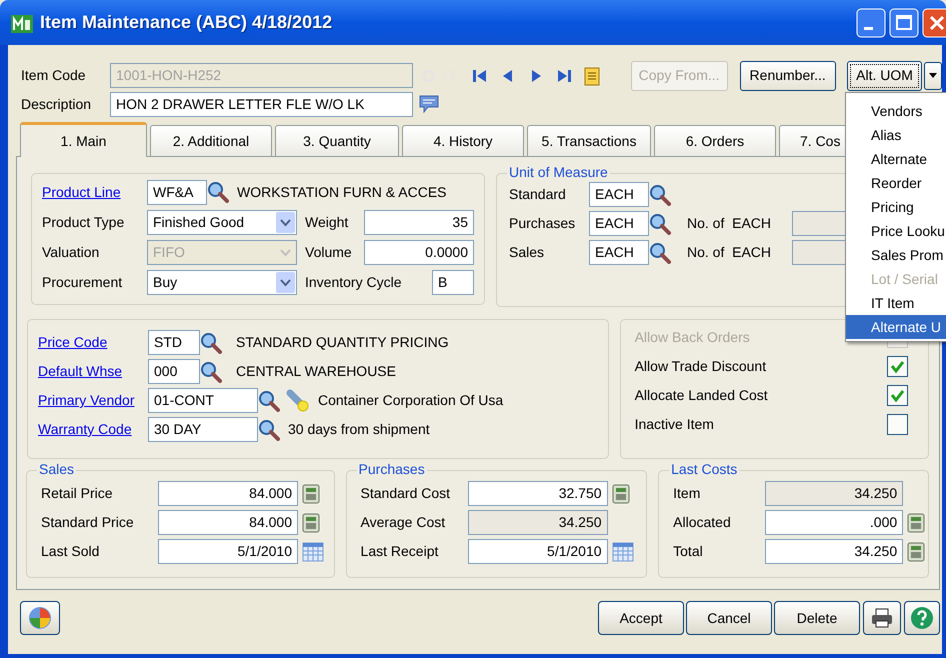 This screenshot has height=658, width=946. I want to click on field-label: Valuation, so click(71, 252).